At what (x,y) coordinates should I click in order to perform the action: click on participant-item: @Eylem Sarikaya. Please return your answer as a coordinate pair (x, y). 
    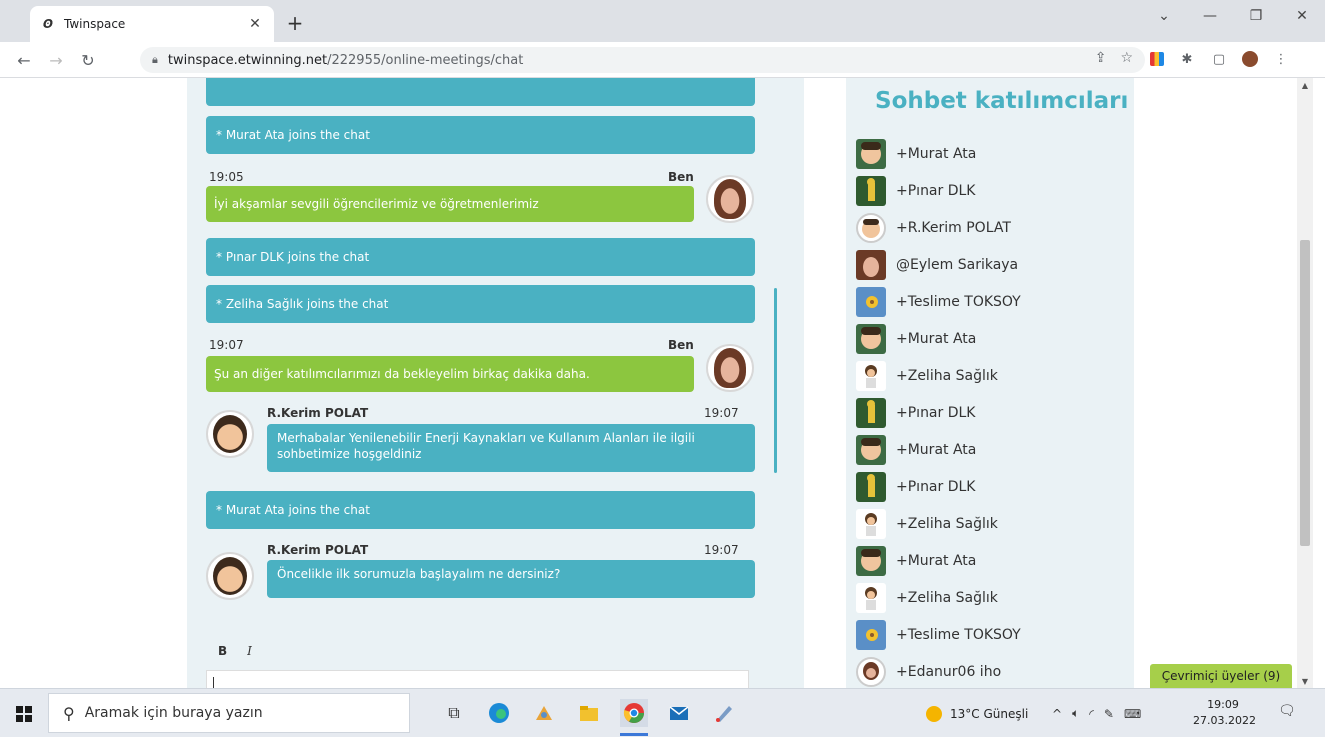
    Looking at the image, I should click on (937, 265).